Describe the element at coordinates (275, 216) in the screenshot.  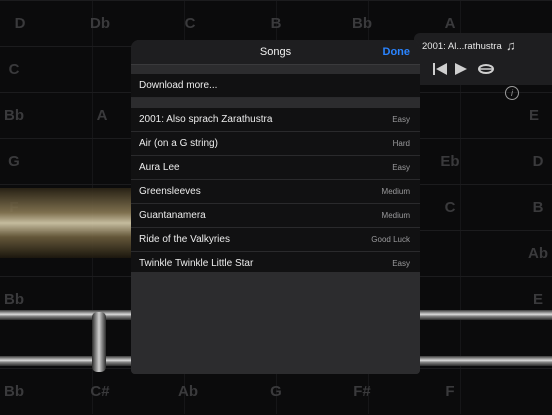
I see `song-row: Guantanamera Medium` at that location.